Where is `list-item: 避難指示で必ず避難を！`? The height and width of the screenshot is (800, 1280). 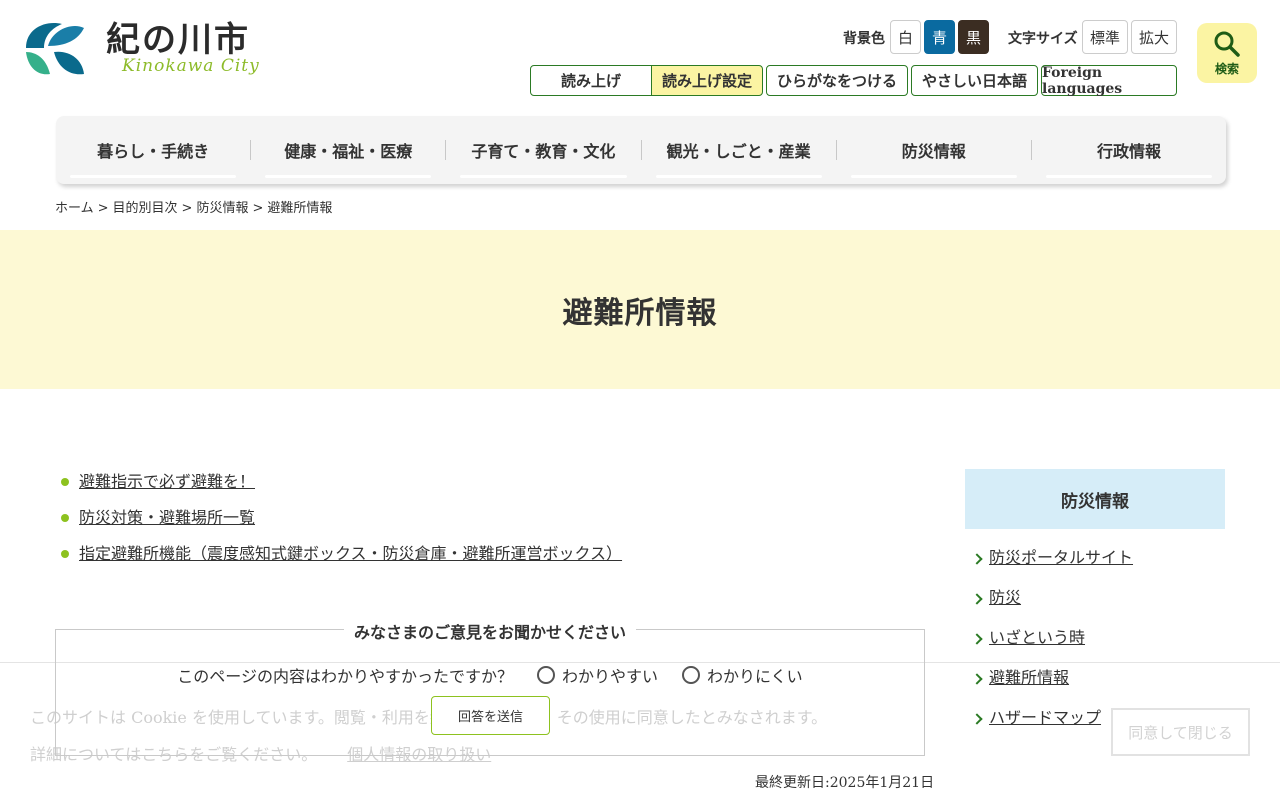
list-item: 避難指示で必ず避難を！ is located at coordinates (341, 488).